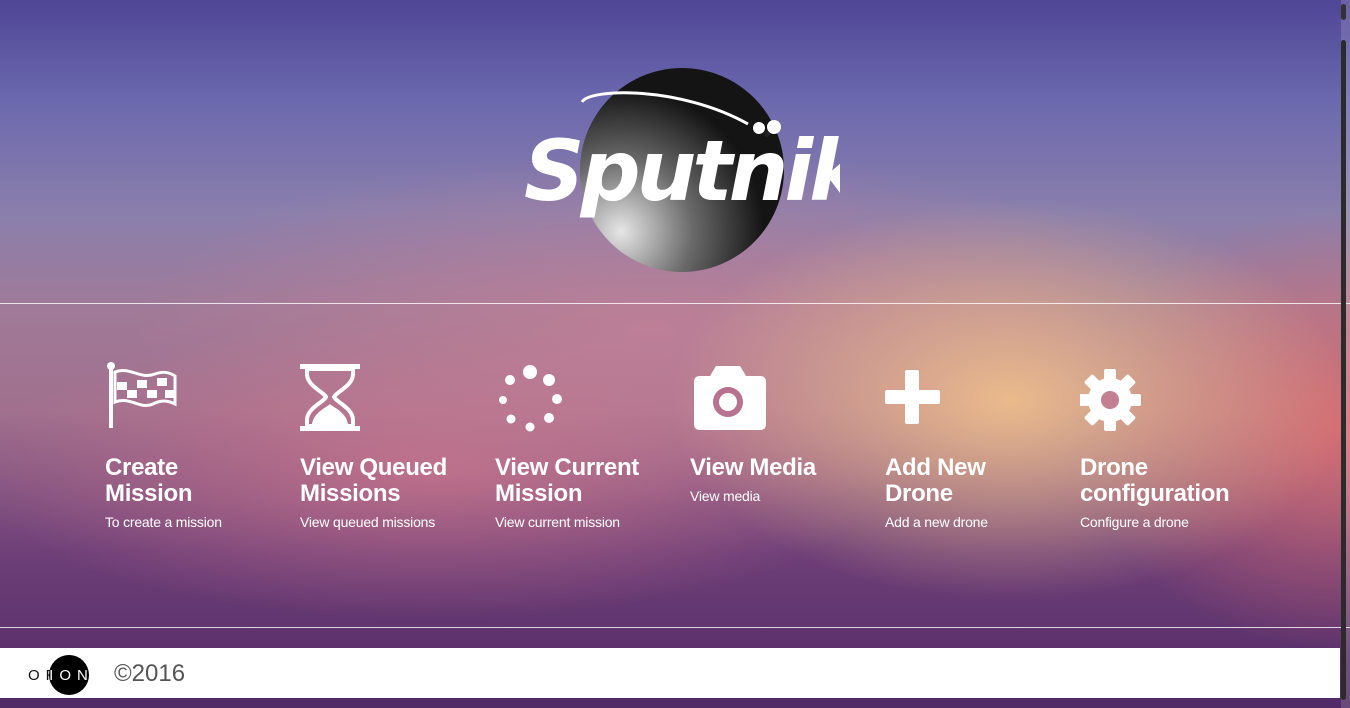  What do you see at coordinates (395, 397) in the screenshot?
I see `hourglass-icon` at bounding box center [395, 397].